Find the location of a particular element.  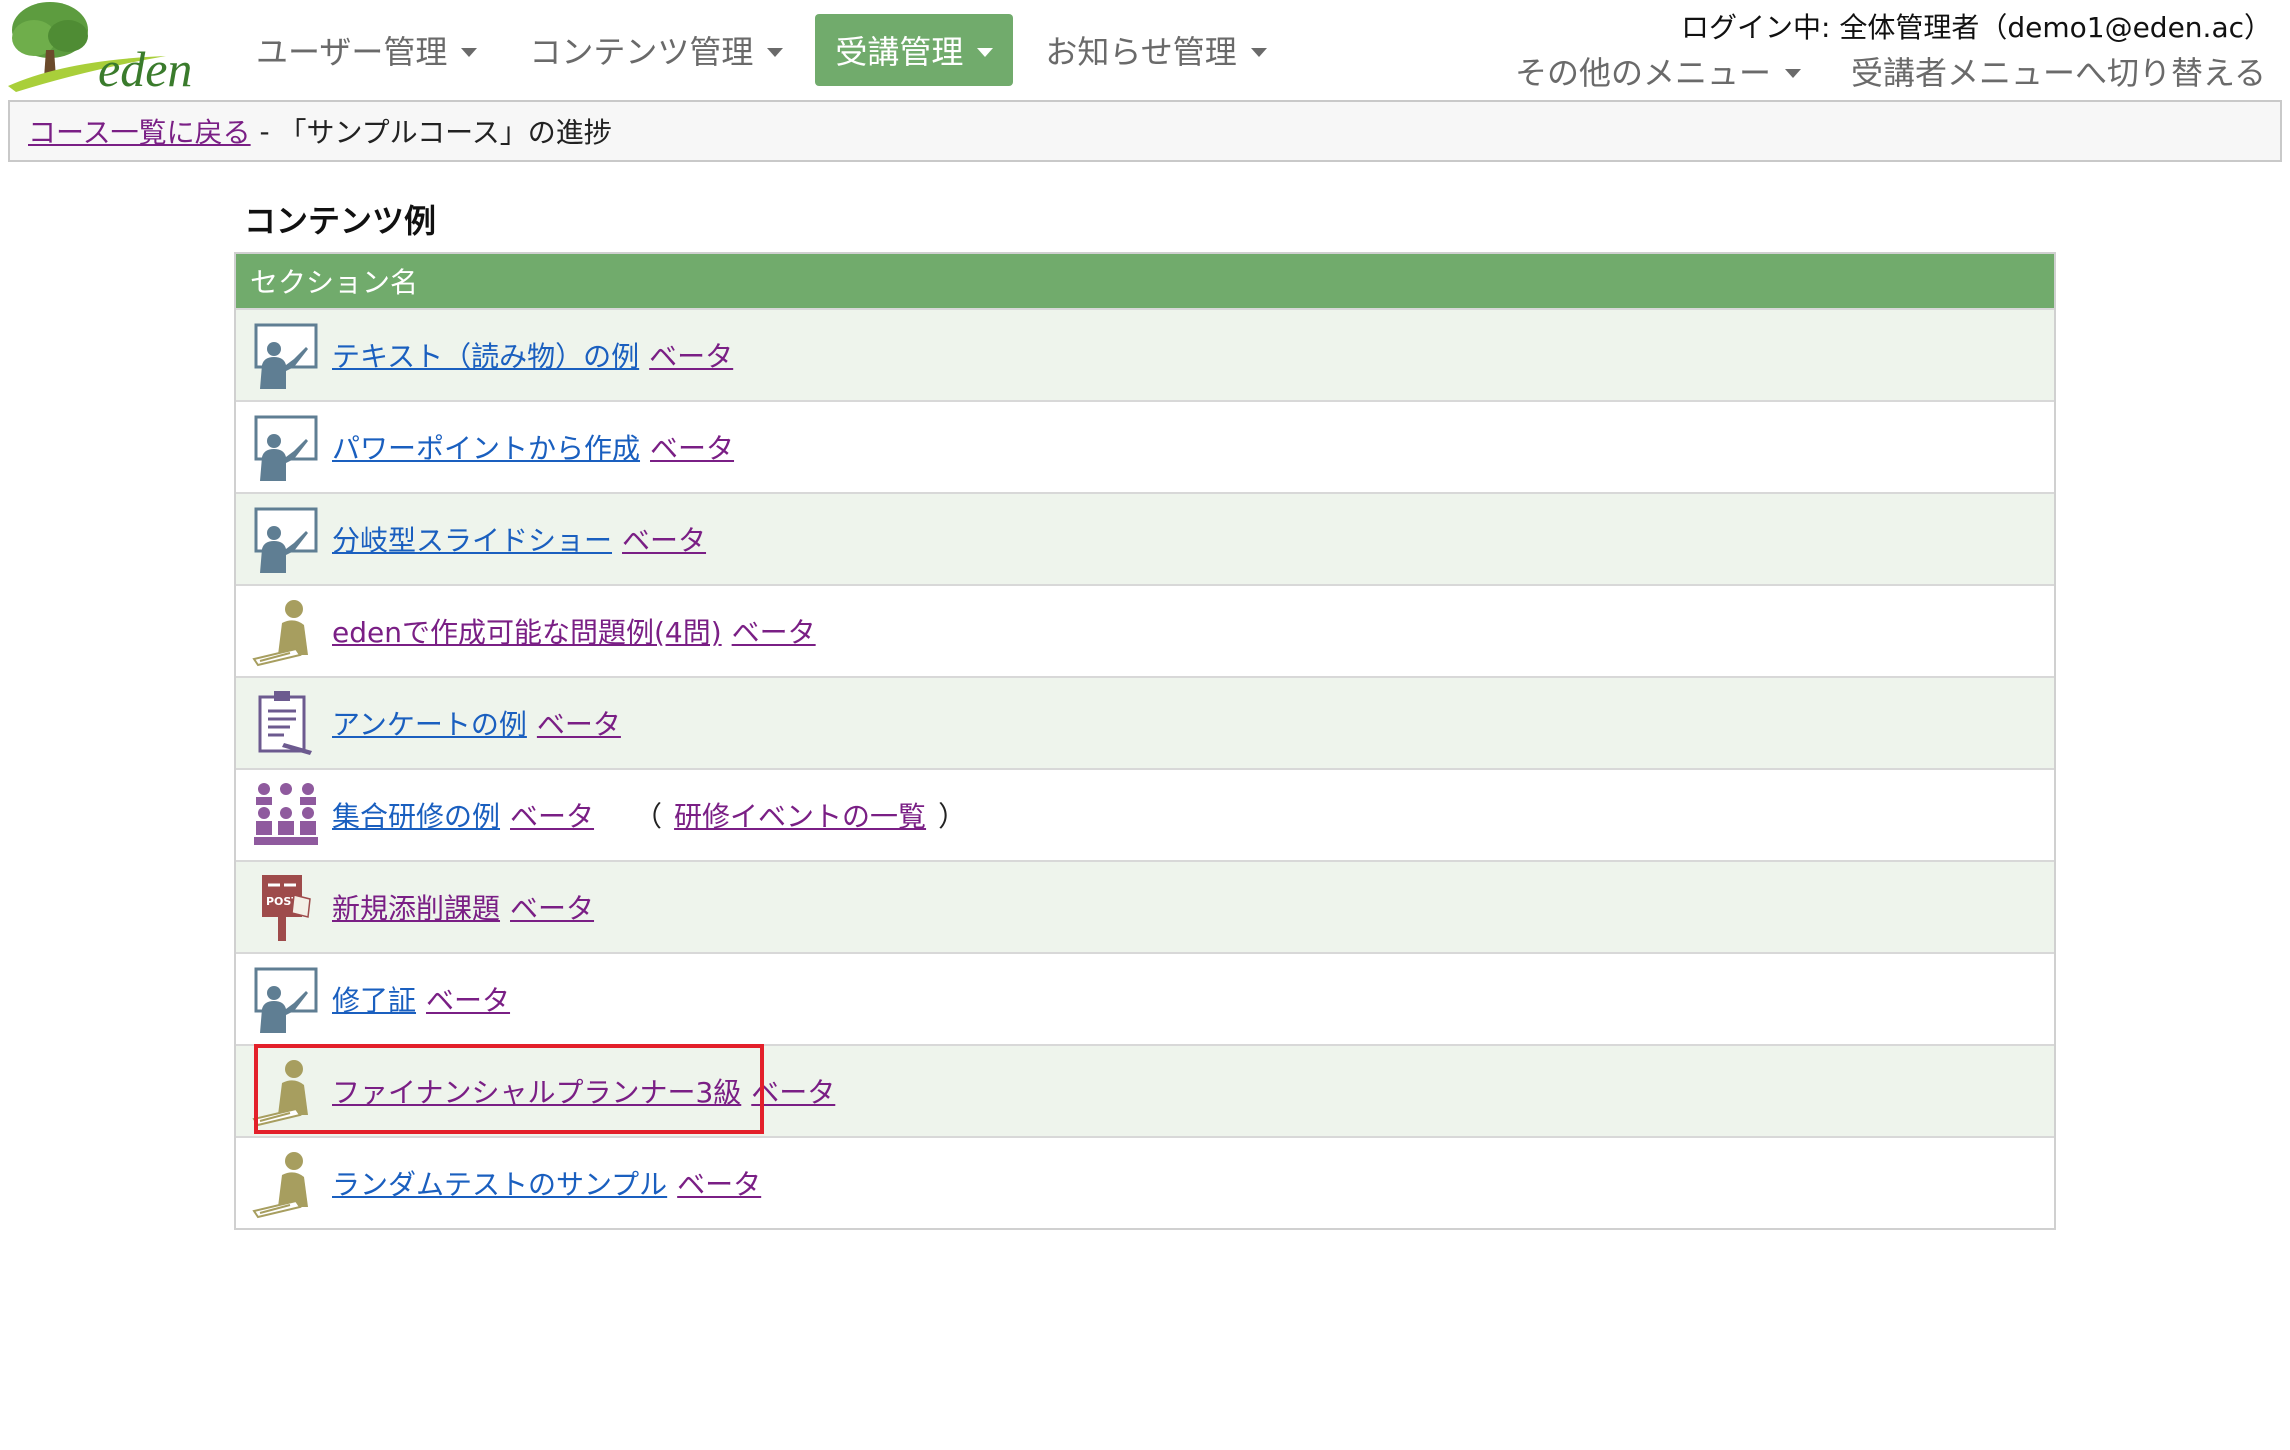

main-nav: ユーザー管理 コンテンツ管理 受講管理 お知らせ管理 is located at coordinates (767, 50).